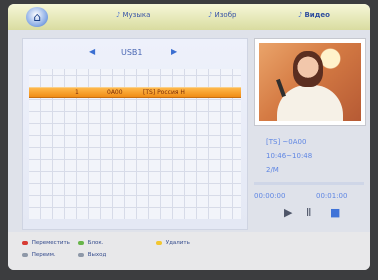 The width and height of the screenshot is (378, 280). I want to click on tab-music: Музыка, so click(133, 15).